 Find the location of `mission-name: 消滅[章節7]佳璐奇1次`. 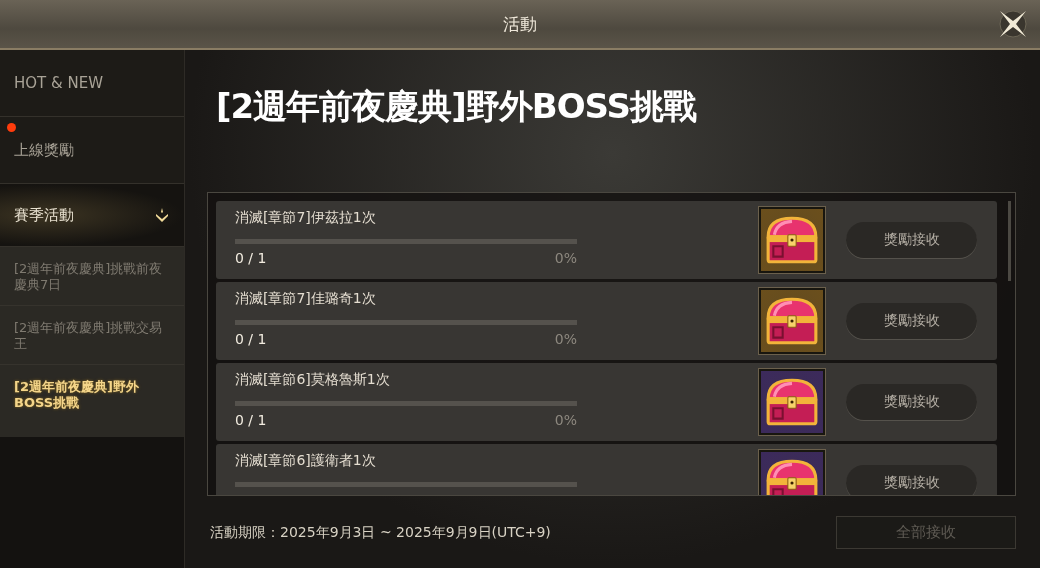

mission-name: 消滅[章節7]佳璐奇1次 is located at coordinates (306, 298).